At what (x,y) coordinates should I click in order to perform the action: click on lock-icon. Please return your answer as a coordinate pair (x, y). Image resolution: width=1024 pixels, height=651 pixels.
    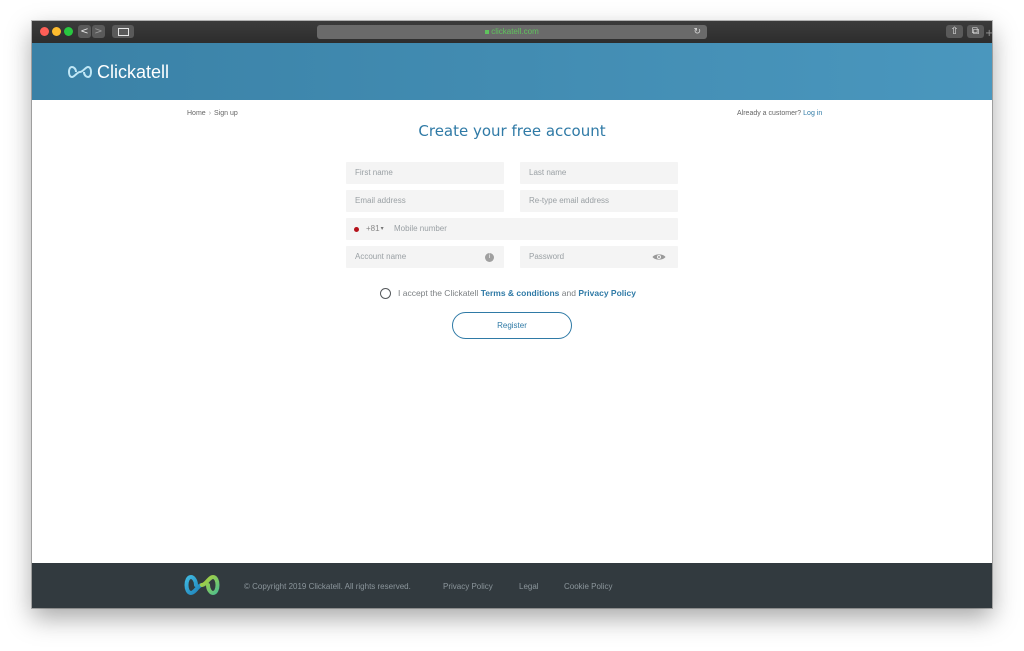
    Looking at the image, I should click on (487, 31).